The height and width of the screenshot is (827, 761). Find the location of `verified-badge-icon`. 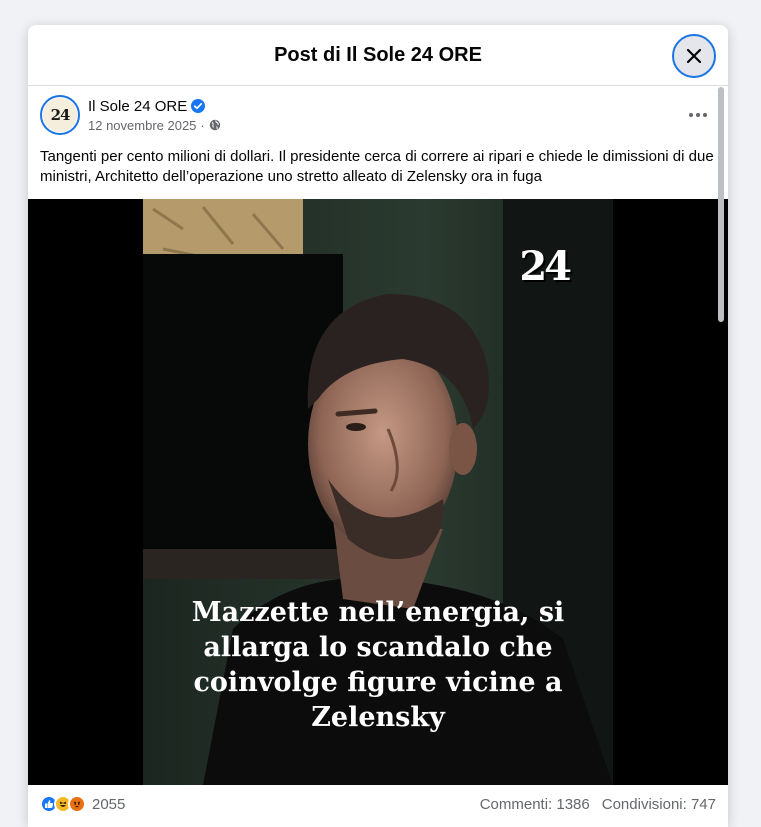

verified-badge-icon is located at coordinates (198, 106).